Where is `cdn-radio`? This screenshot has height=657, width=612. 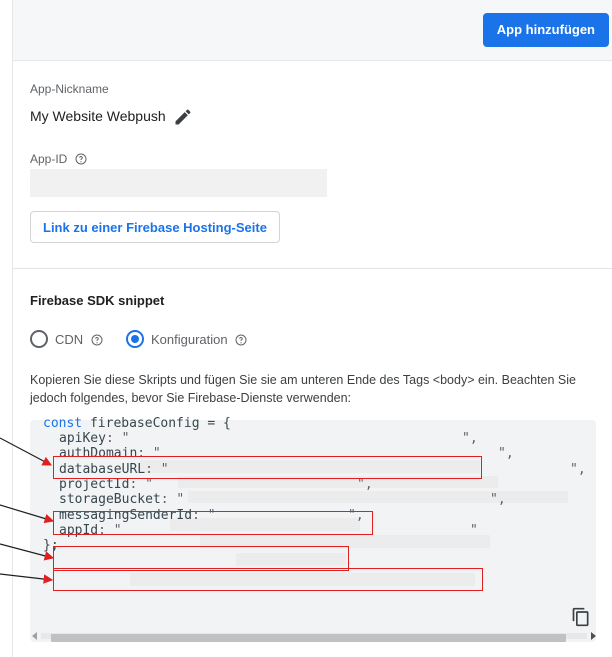 cdn-radio is located at coordinates (39, 339).